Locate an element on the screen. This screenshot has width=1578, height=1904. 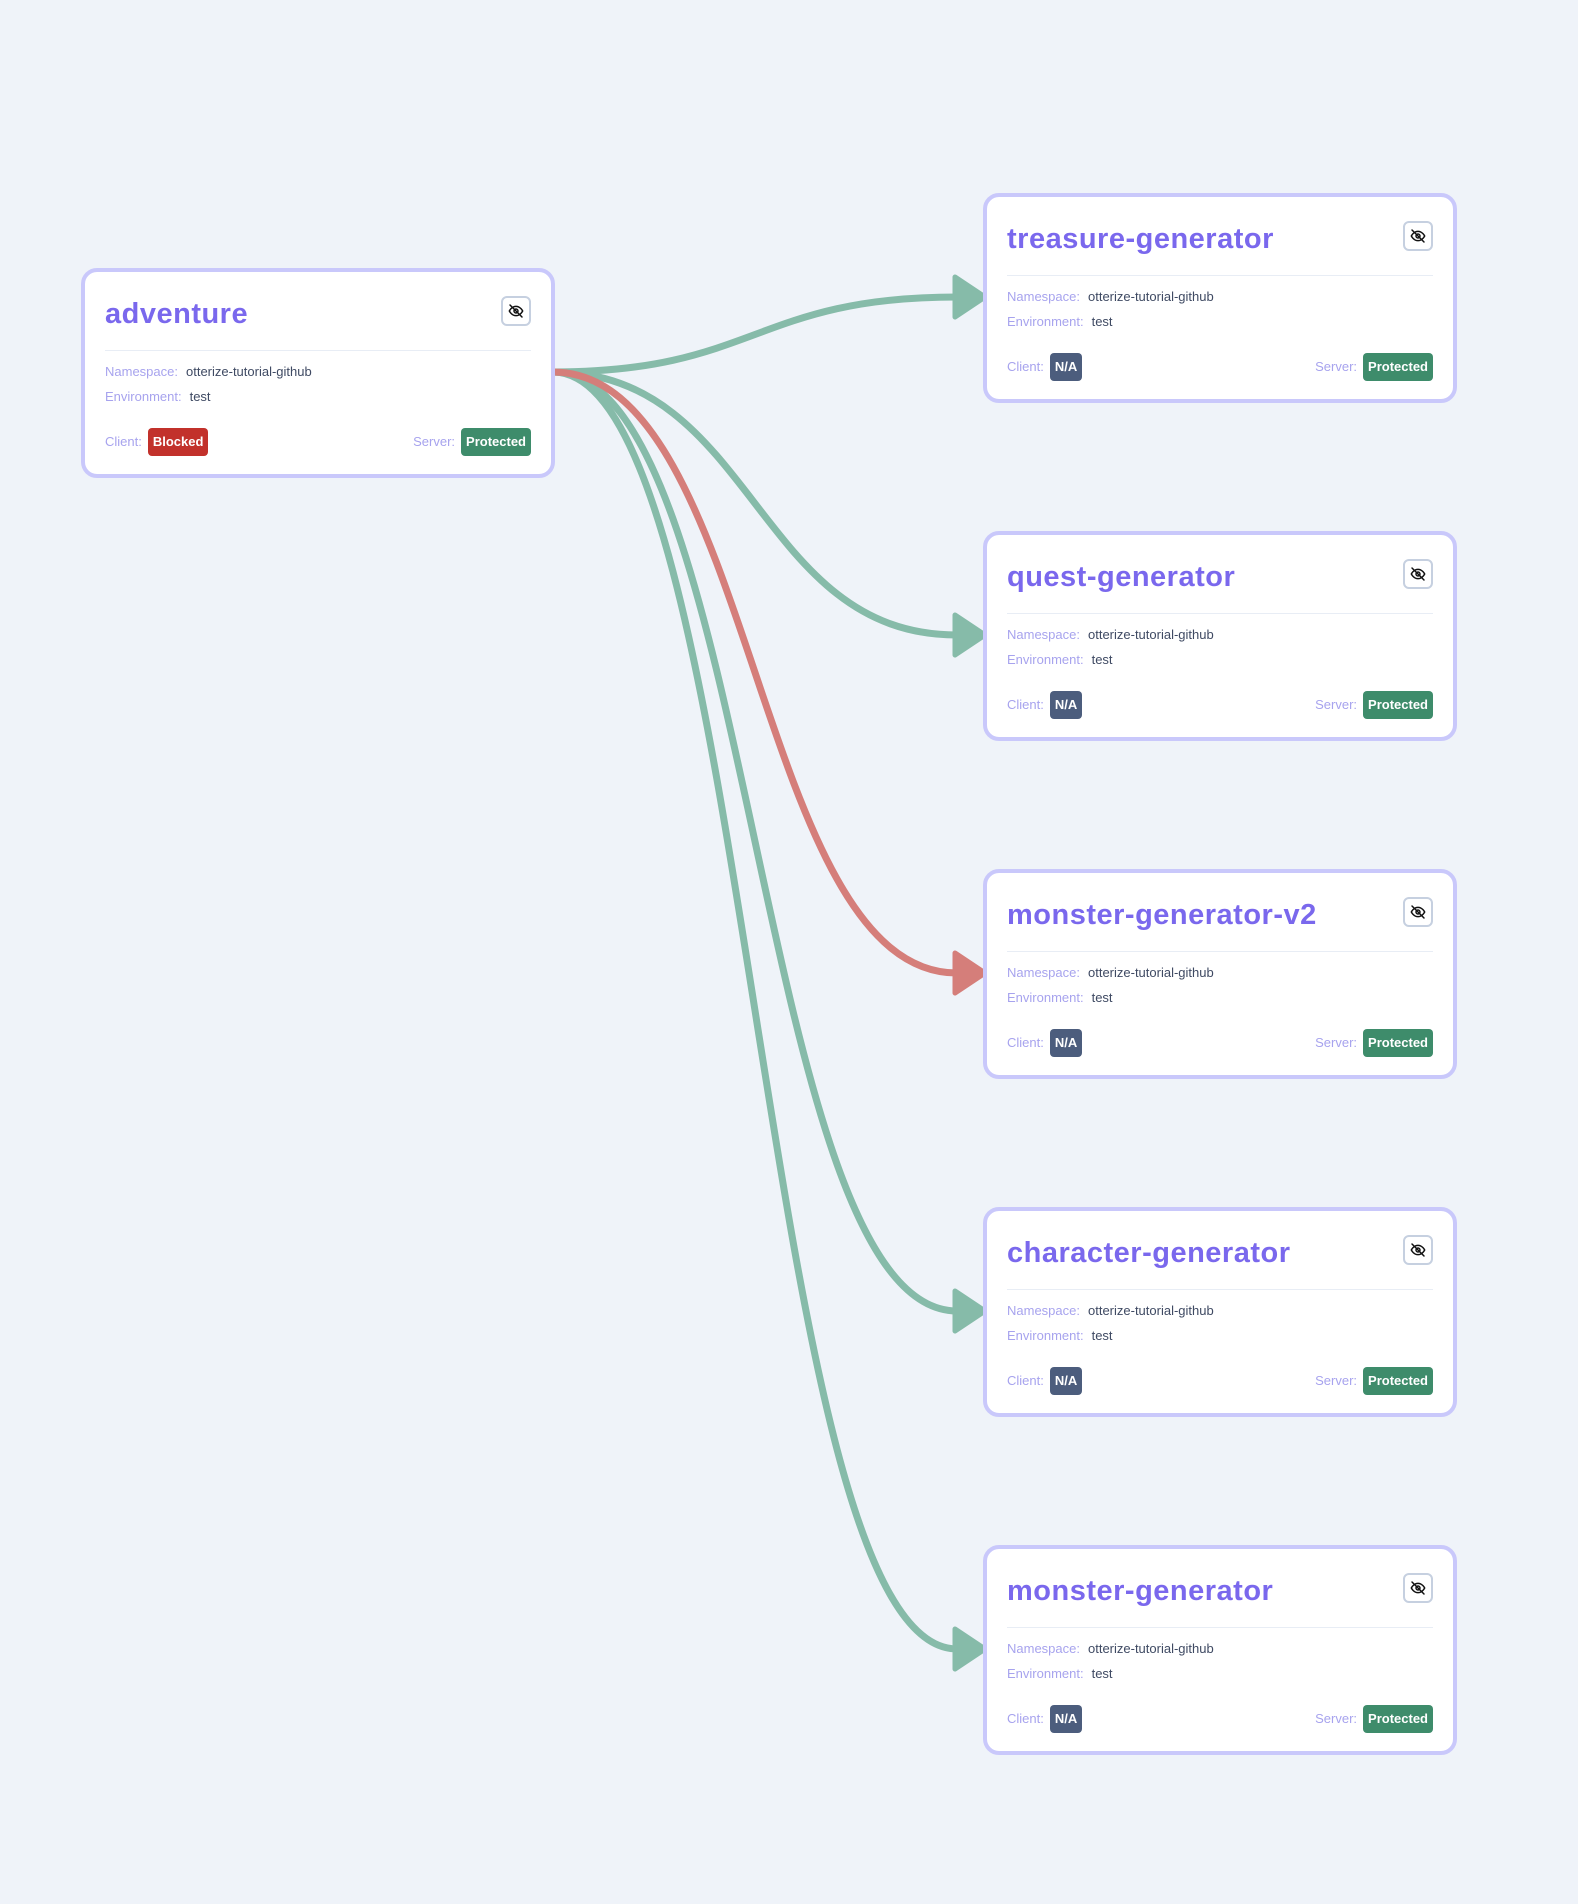
client-status: Client: Blocked is located at coordinates (157, 442).